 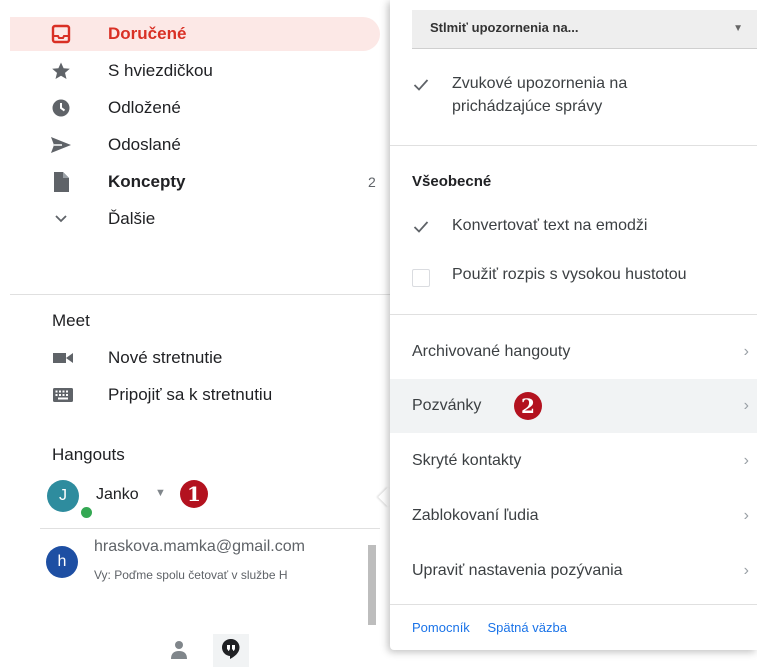 What do you see at coordinates (372, 585) in the screenshot?
I see `hangouts-scrollbar` at bounding box center [372, 585].